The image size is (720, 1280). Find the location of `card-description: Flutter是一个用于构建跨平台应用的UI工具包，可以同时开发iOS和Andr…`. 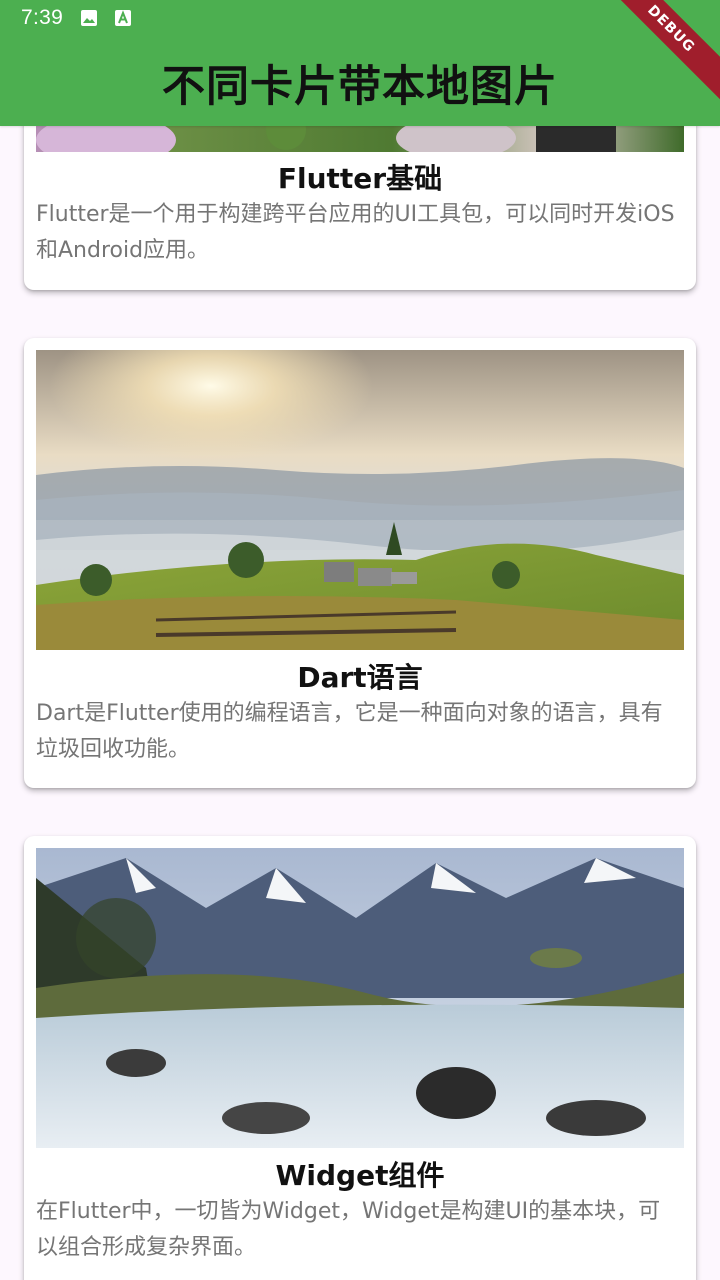

card-description: Flutter是一个用于构建跨平台应用的UI工具包，可以同时开发iOS和Andr… is located at coordinates (355, 232).